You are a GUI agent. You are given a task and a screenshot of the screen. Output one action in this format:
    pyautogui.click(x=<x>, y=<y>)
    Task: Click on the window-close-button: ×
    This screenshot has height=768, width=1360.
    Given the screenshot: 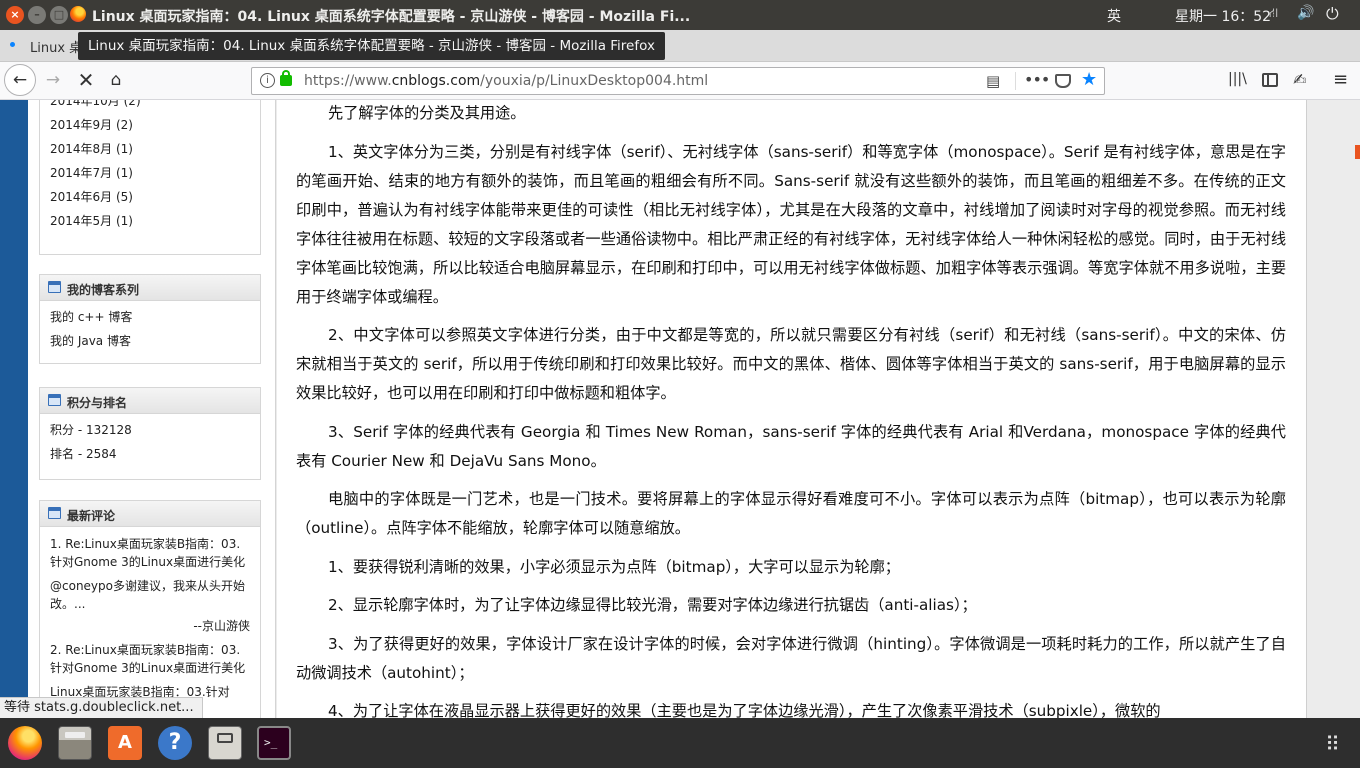 What is the action you would take?
    pyautogui.click(x=15, y=15)
    